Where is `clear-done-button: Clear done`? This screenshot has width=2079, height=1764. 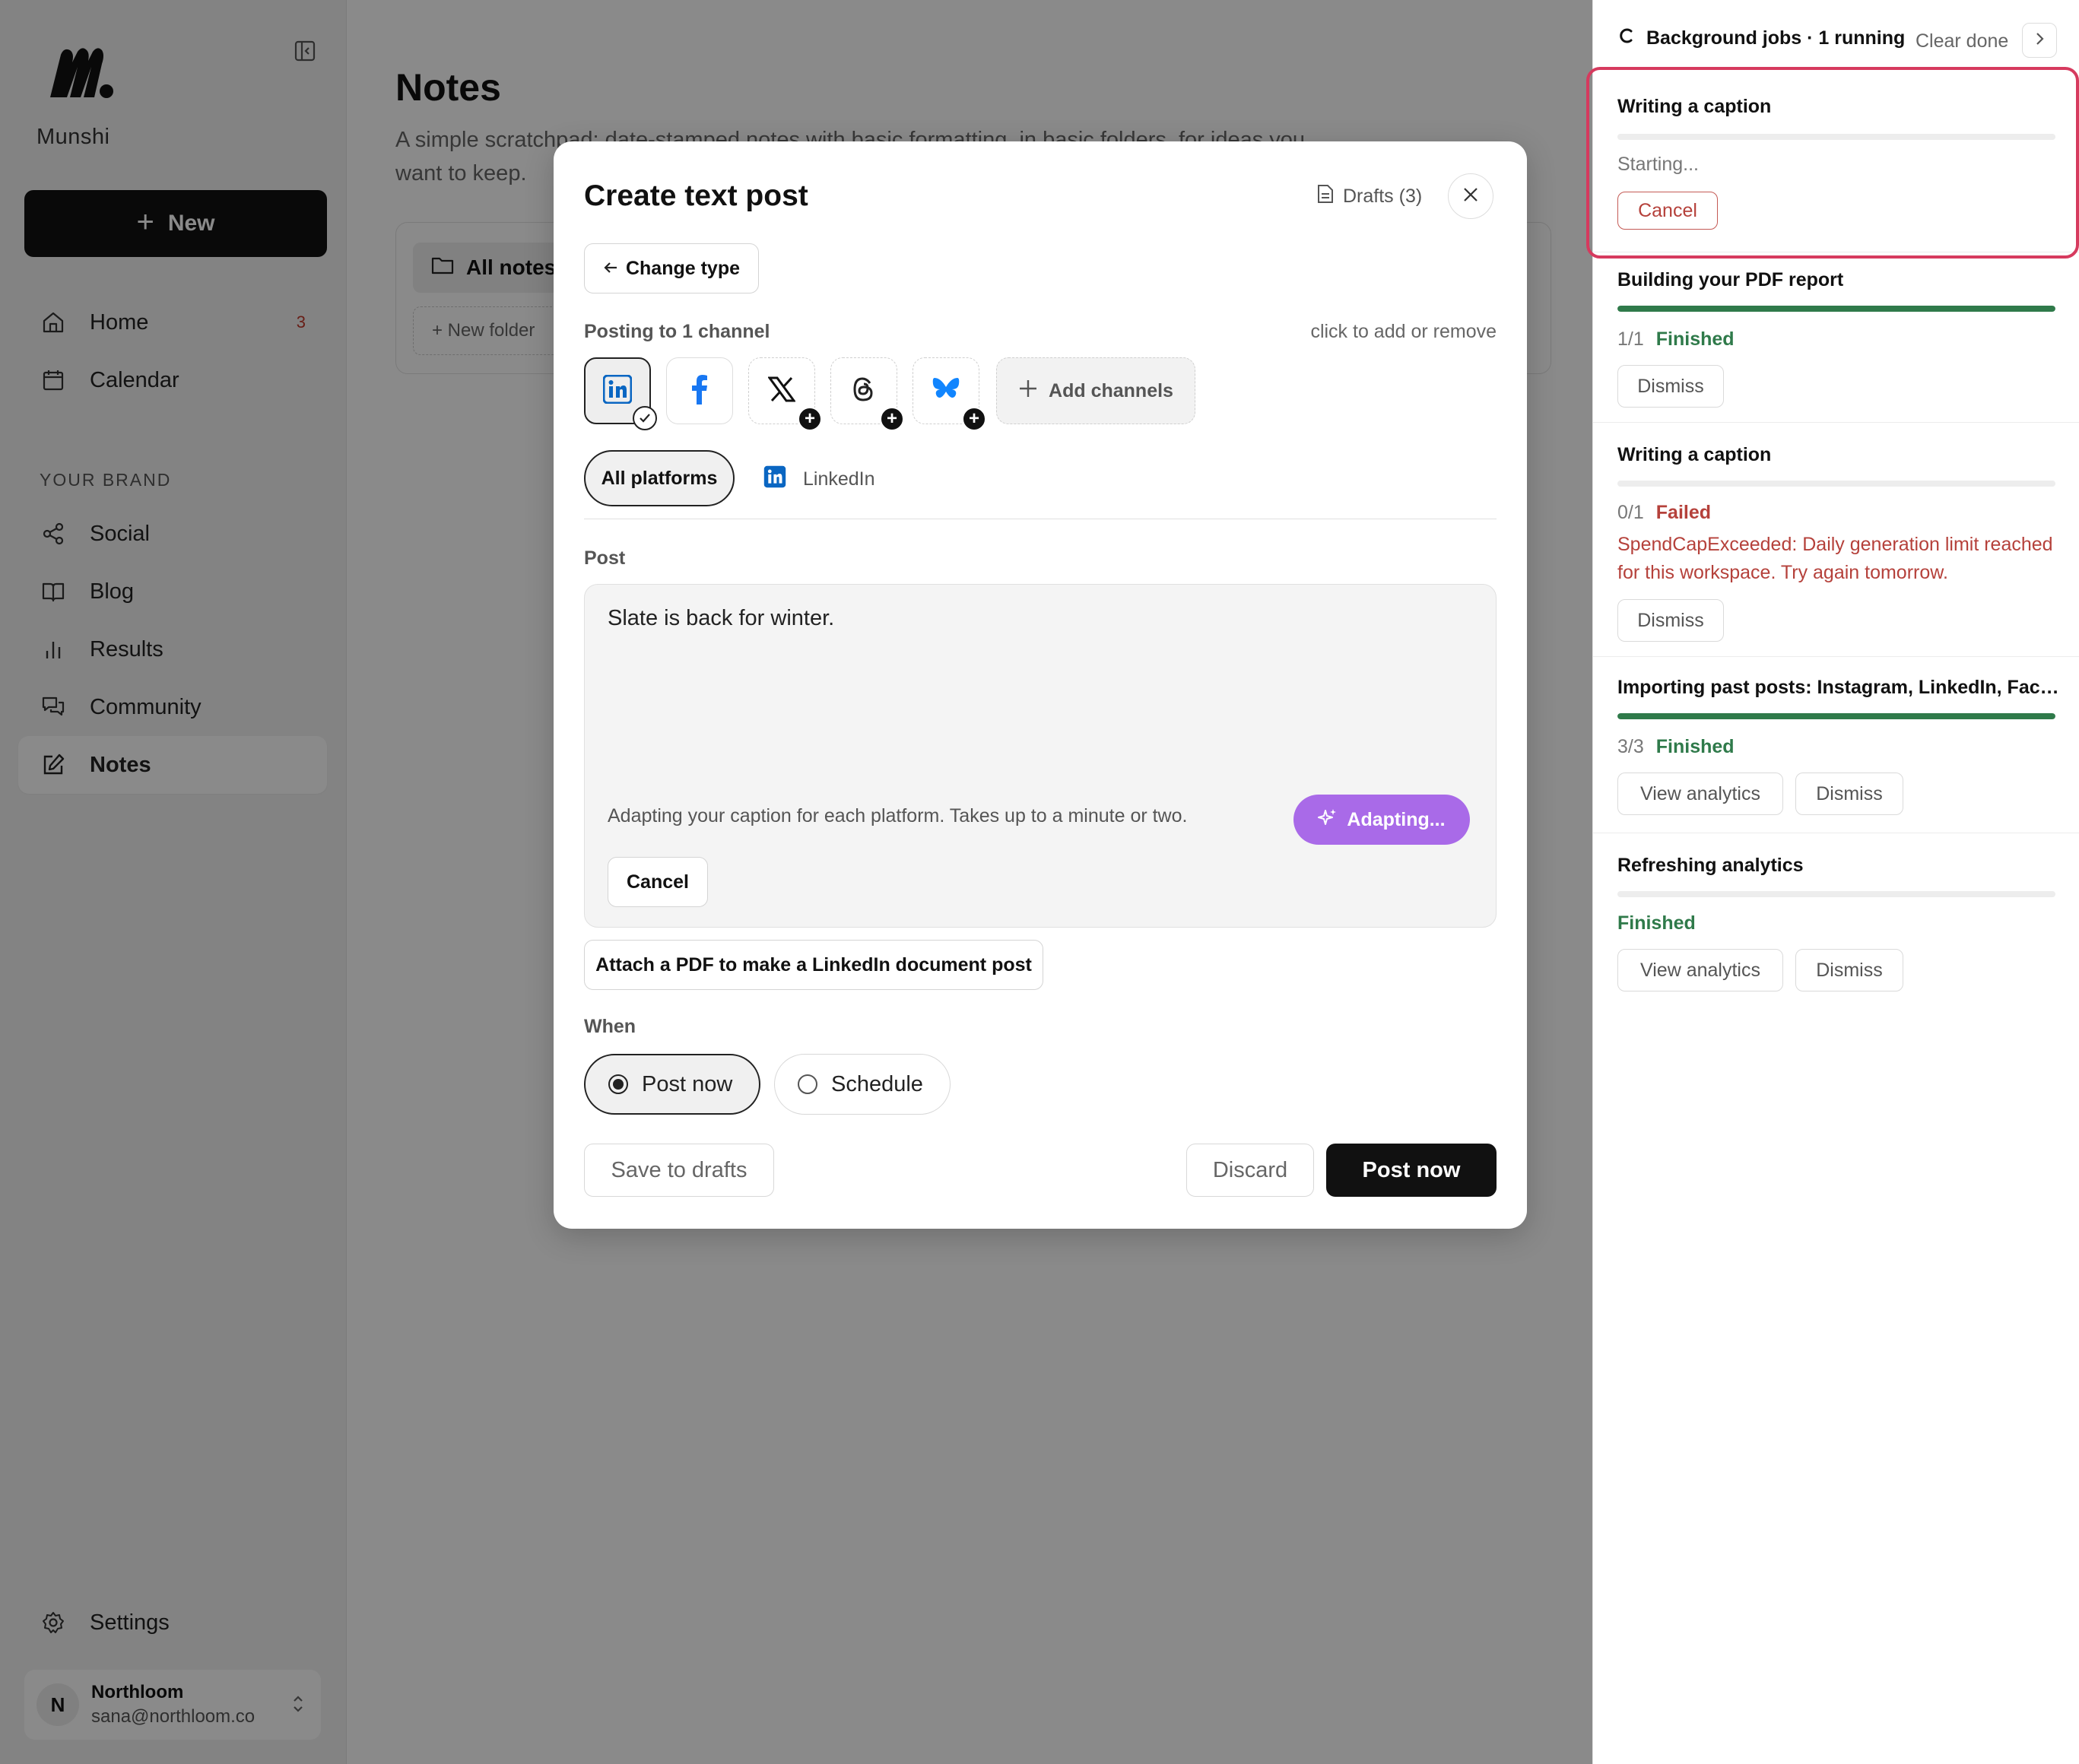
clear-done-button: Clear done is located at coordinates (1962, 41).